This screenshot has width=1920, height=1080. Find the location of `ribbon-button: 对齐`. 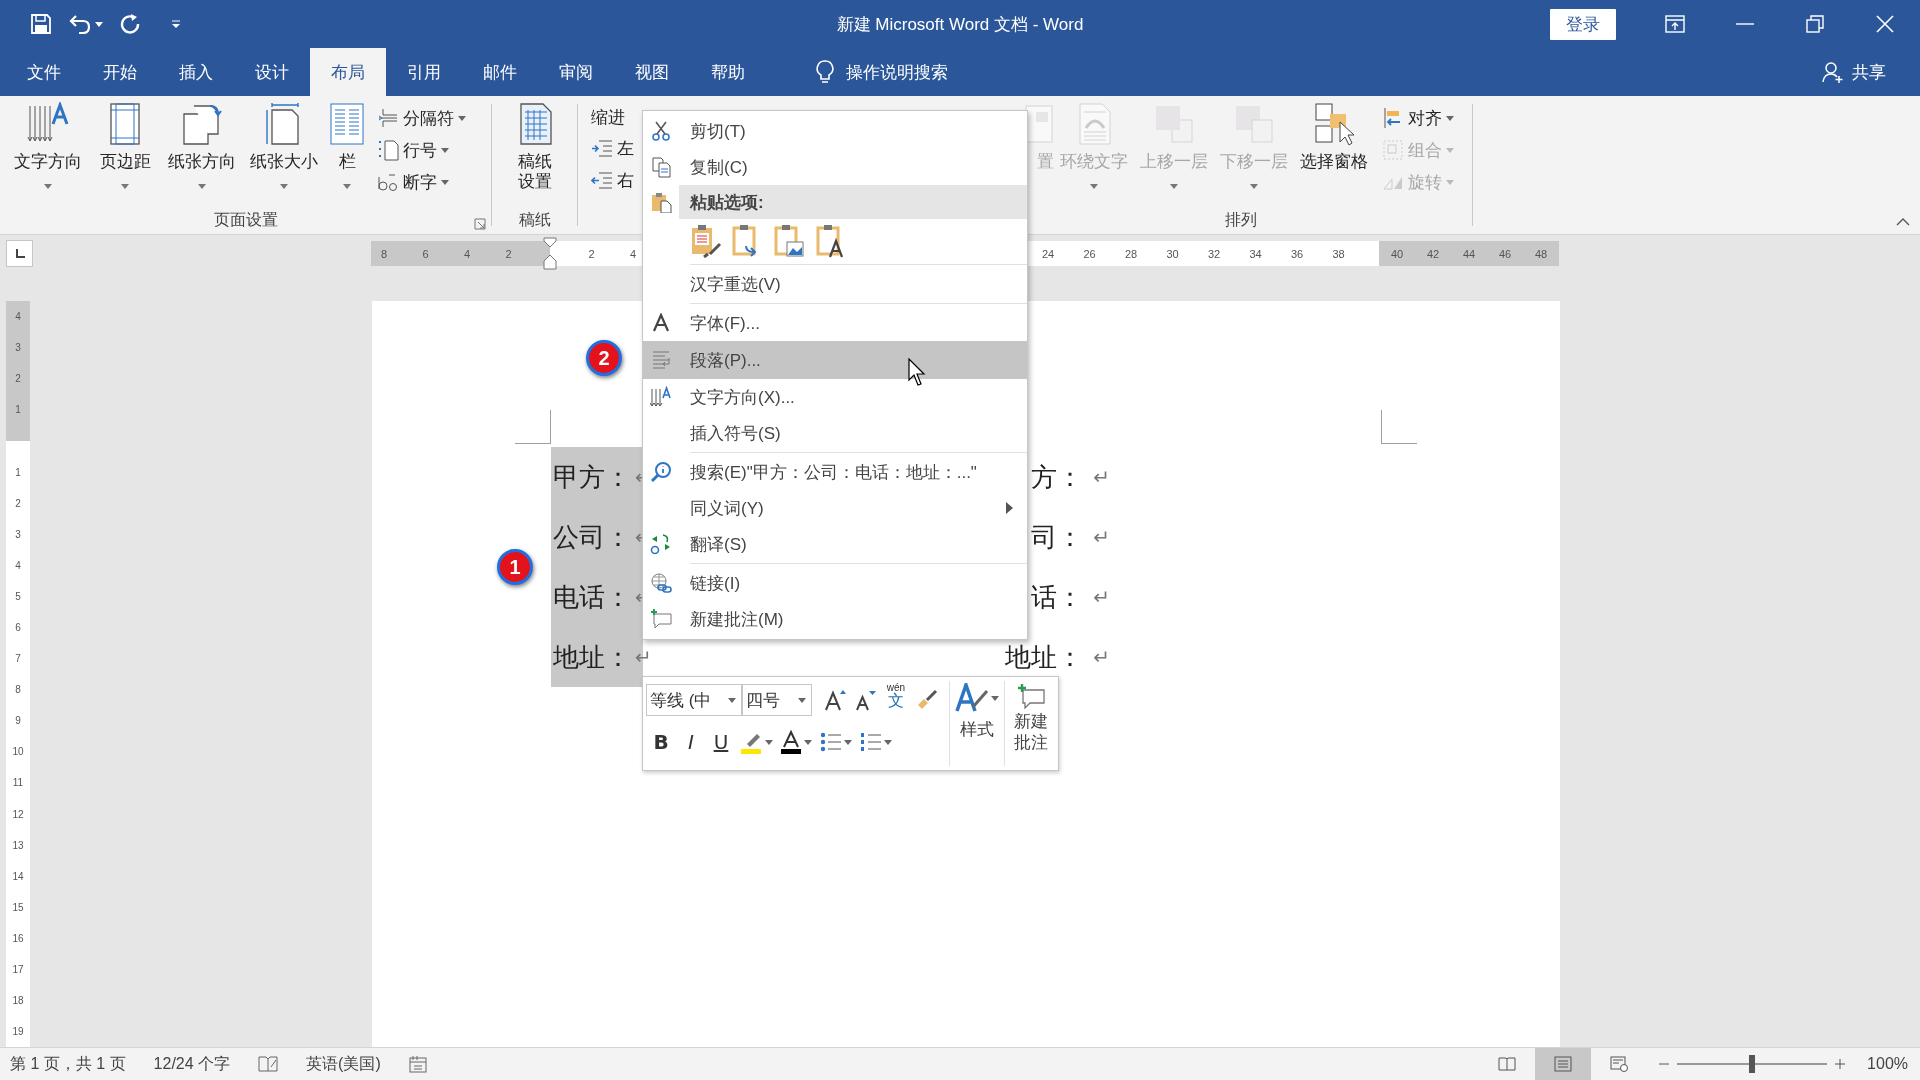

ribbon-button: 对齐 is located at coordinates (1418, 118).